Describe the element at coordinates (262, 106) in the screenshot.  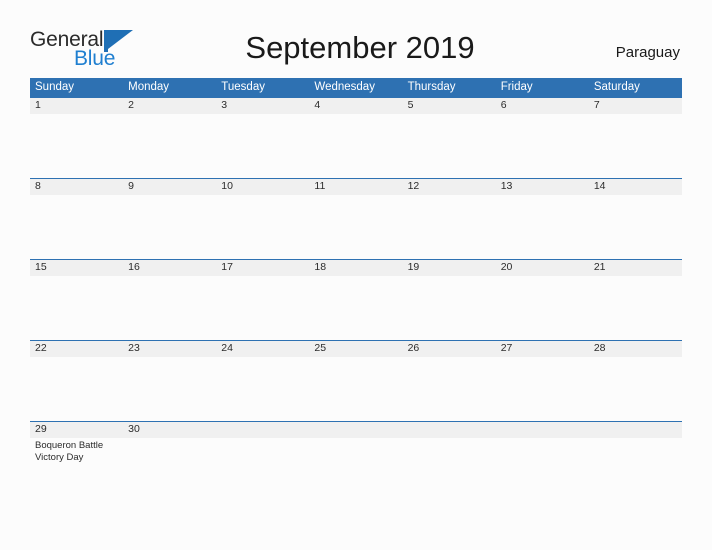
I see `day-number: 3` at that location.